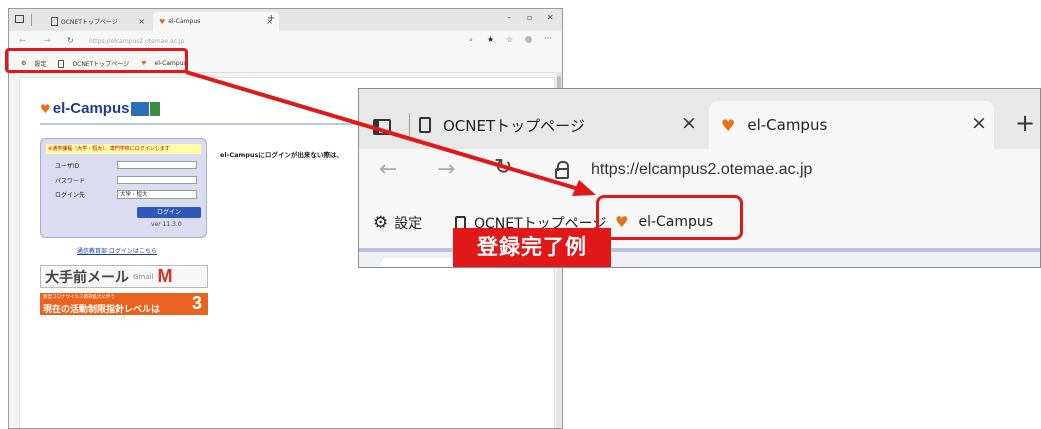 The width and height of the screenshot is (1041, 429). Describe the element at coordinates (384, 131) in the screenshot. I see `arrow-line` at that location.